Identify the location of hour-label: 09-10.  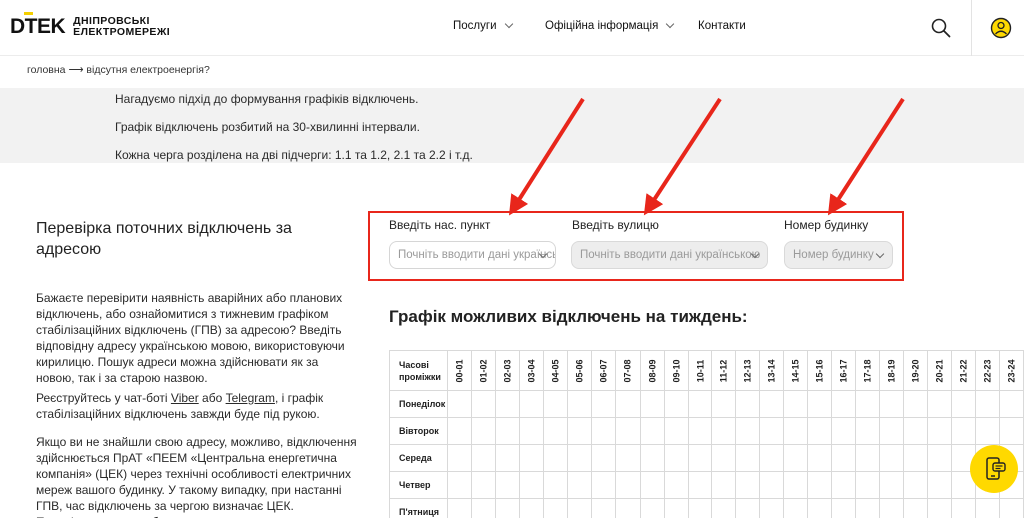
(676, 370).